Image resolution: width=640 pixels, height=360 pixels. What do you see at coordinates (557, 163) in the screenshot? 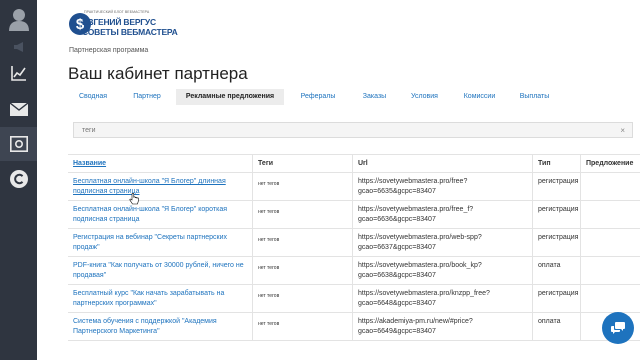
I see `column-header-type: Тип` at bounding box center [557, 163].